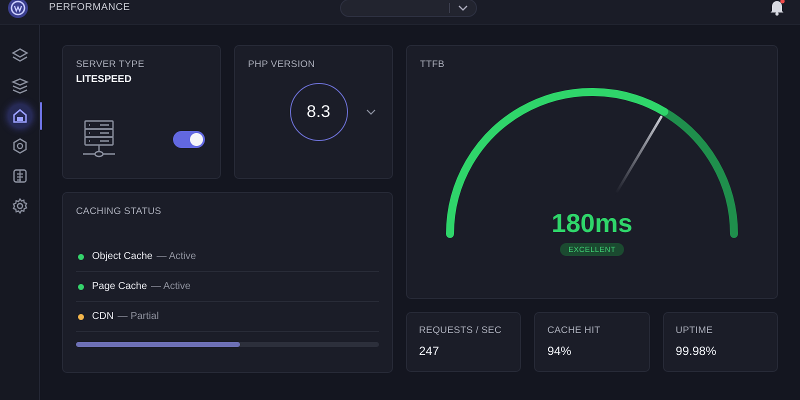 Image resolution: width=800 pixels, height=400 pixels. I want to click on server-icon, so click(99, 139).